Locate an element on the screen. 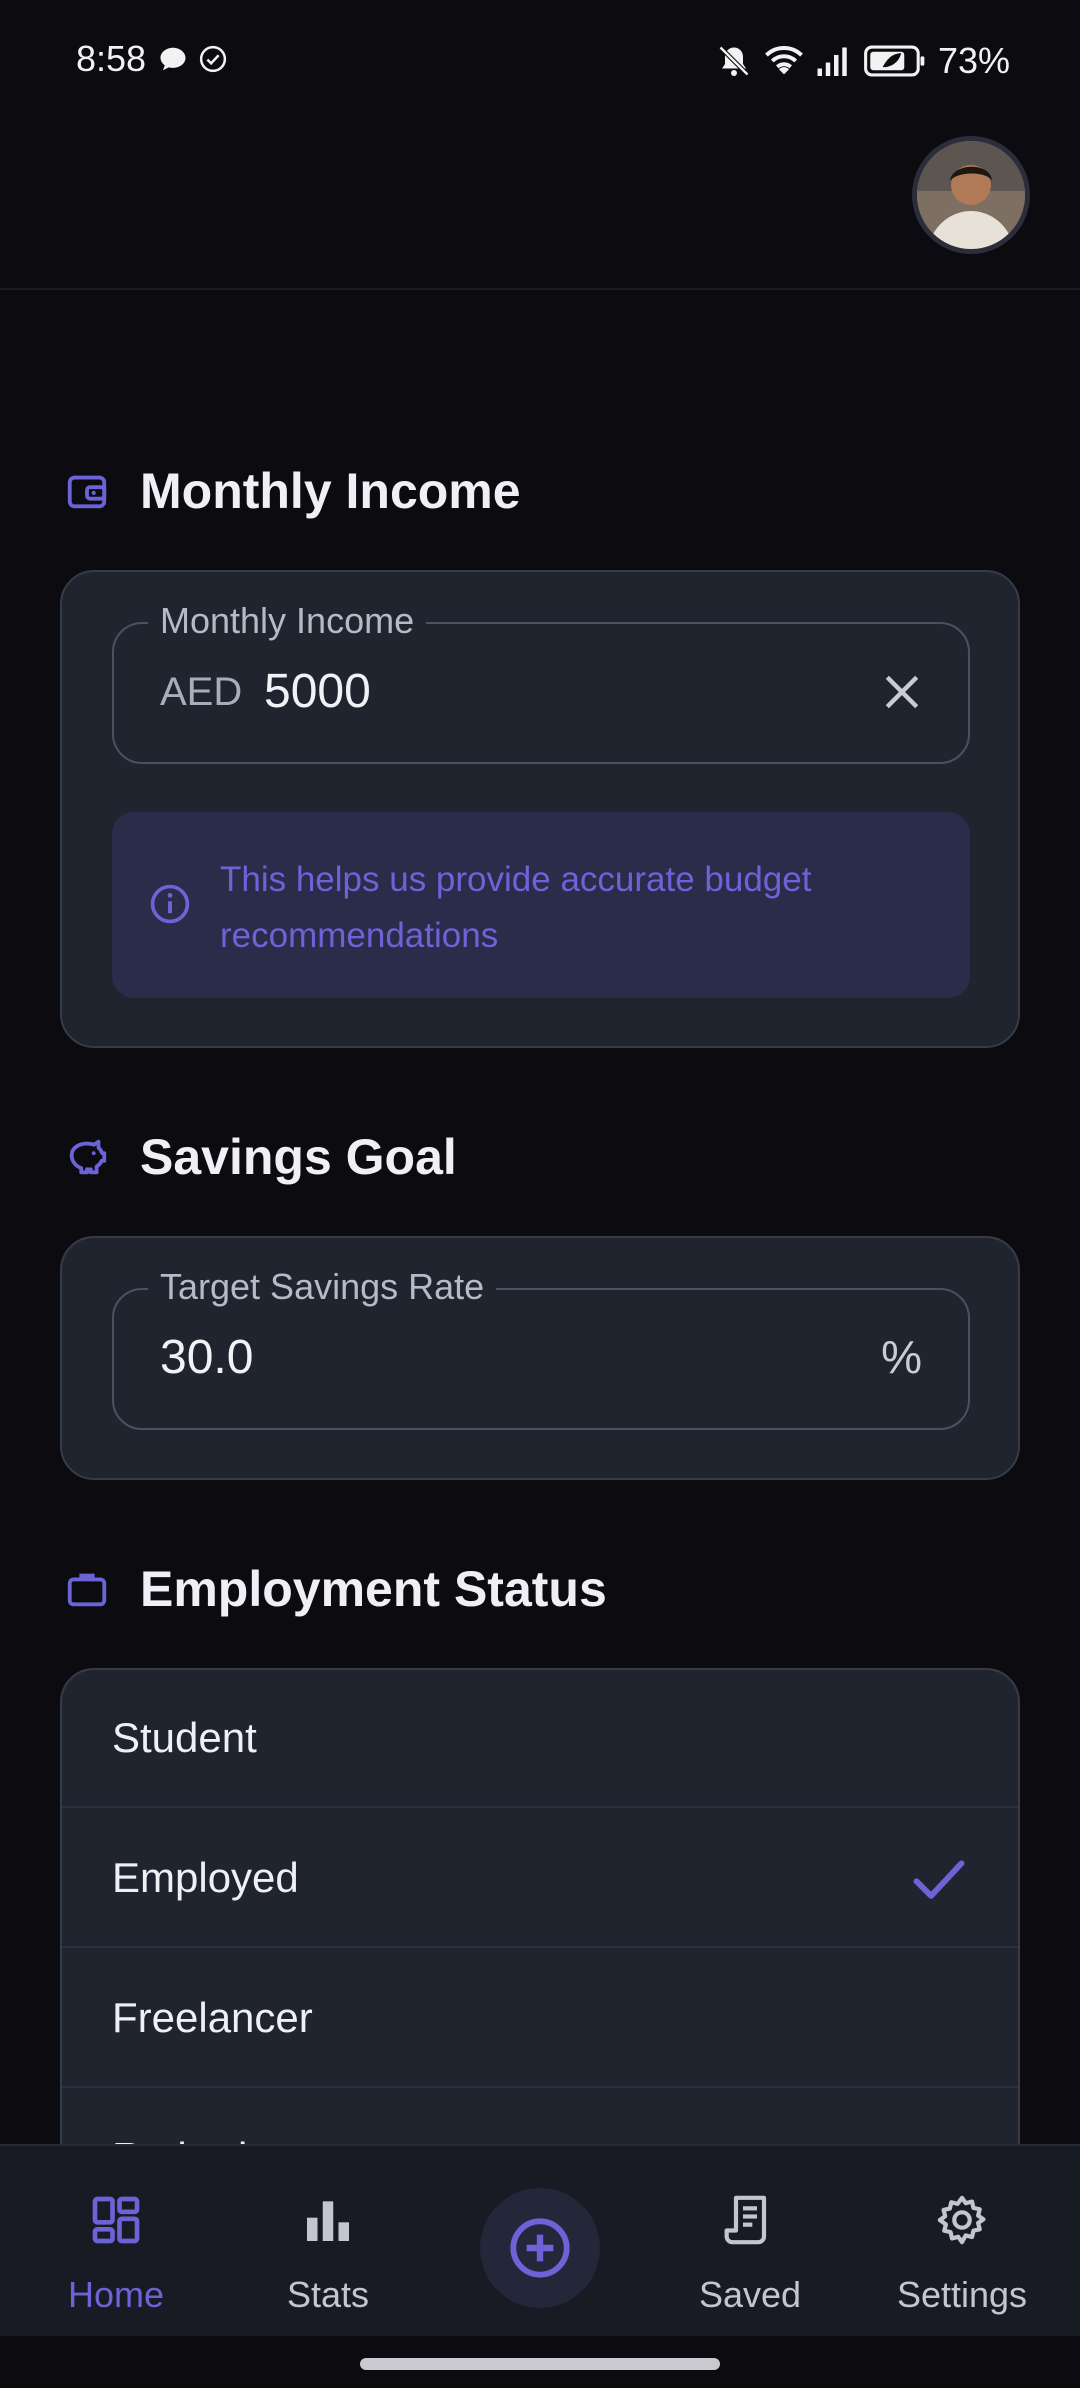 Image resolution: width=1080 pixels, height=2388 pixels. signal-icon is located at coordinates (832, 61).